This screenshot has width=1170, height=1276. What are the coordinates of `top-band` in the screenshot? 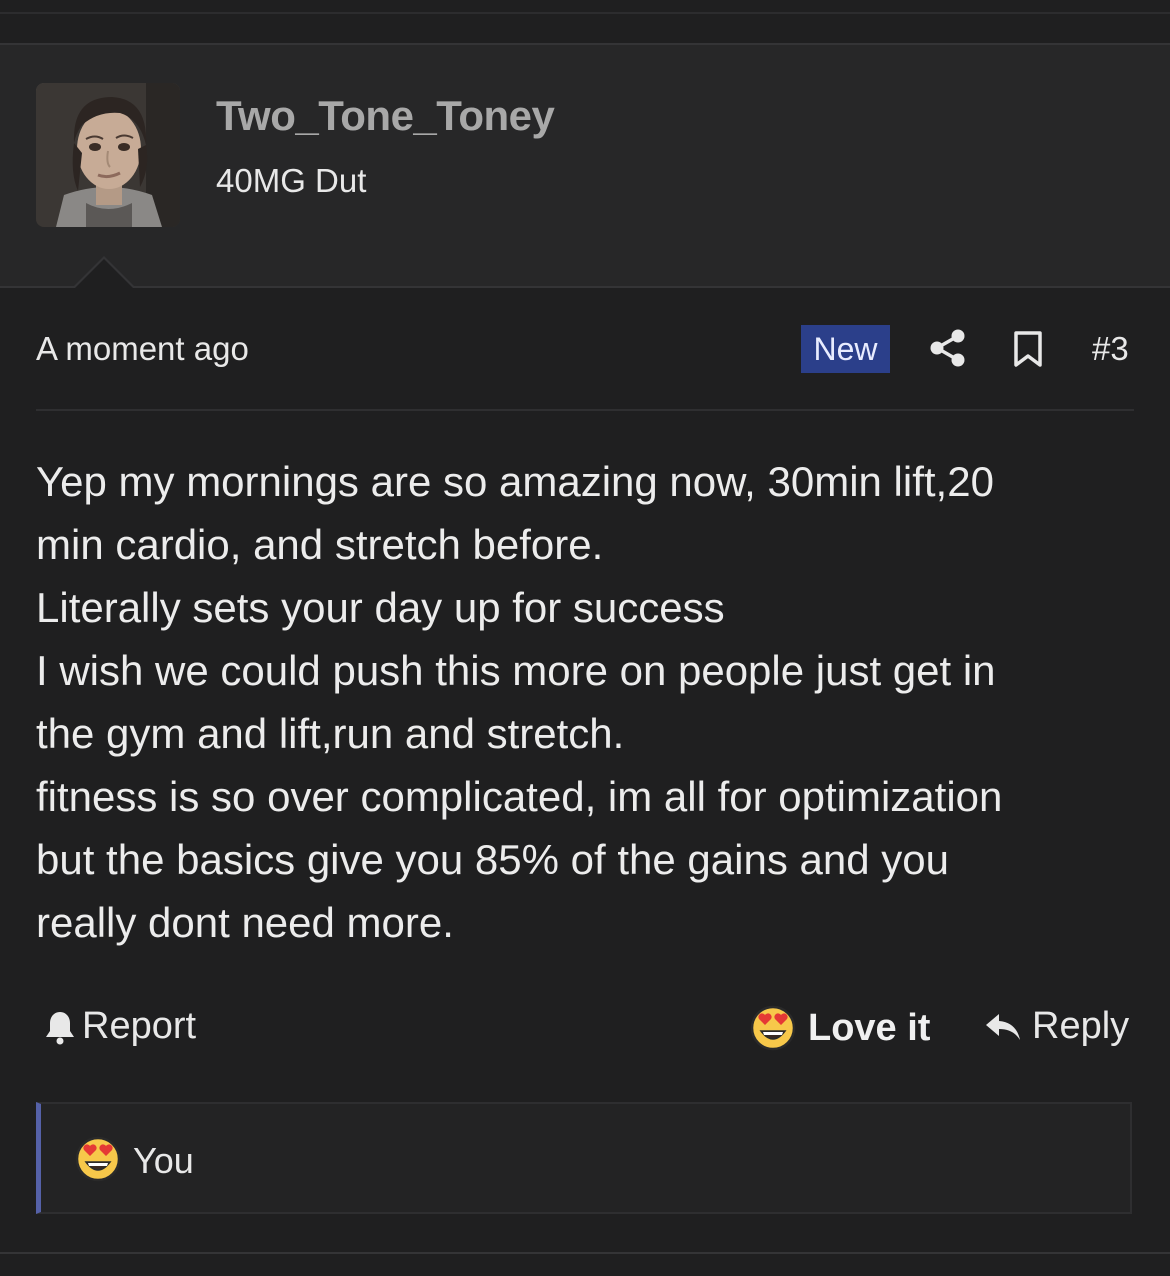 It's located at (585, 22).